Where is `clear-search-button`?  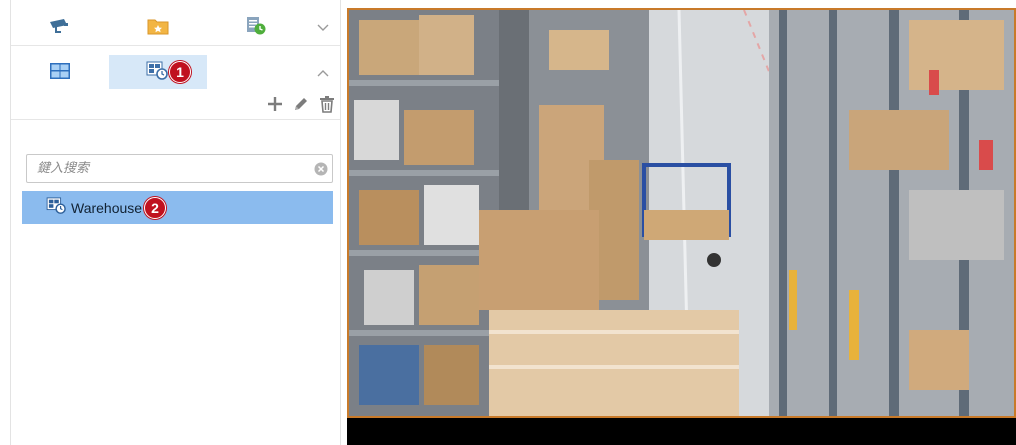
clear-search-button is located at coordinates (321, 168).